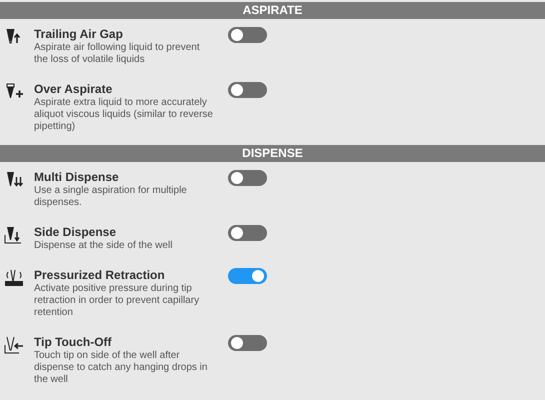 The image size is (545, 400). Describe the element at coordinates (272, 10) in the screenshot. I see `section-header: ASPIRATE` at that location.